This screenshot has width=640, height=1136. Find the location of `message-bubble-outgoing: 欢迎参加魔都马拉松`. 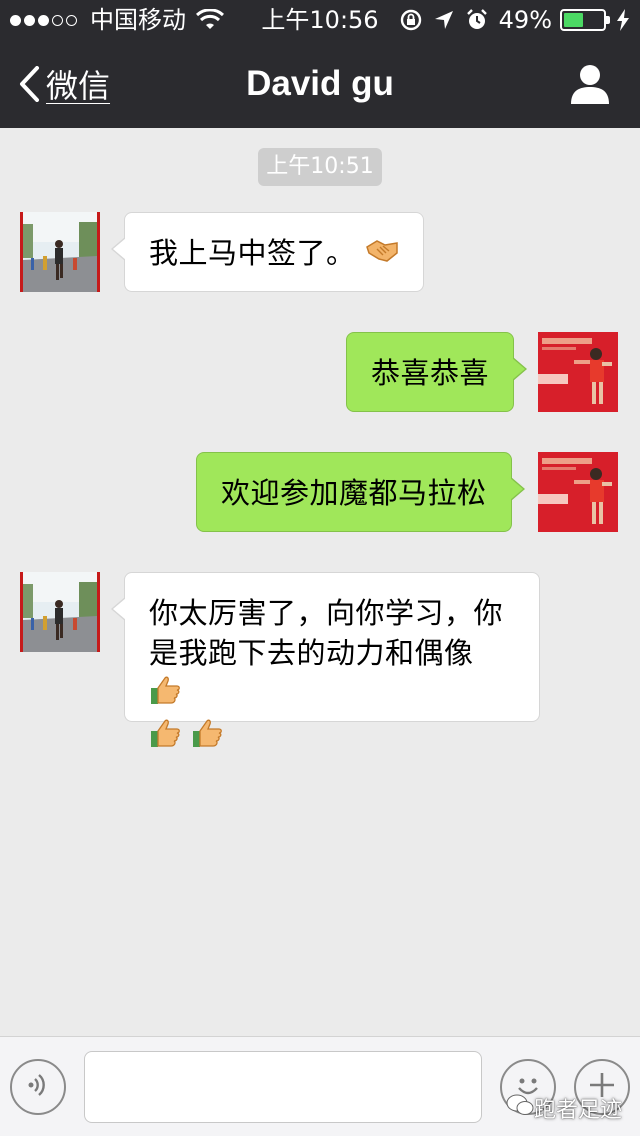

message-bubble-outgoing: 欢迎参加魔都马拉松 is located at coordinates (360, 492).